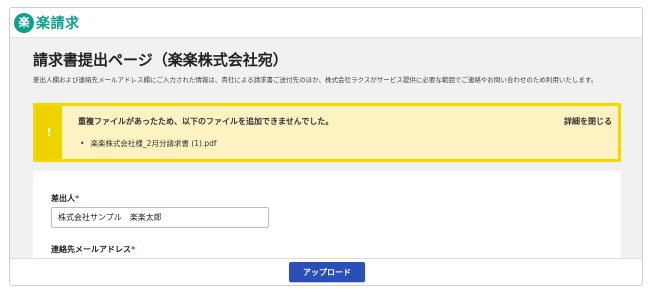 Image resolution: width=653 pixels, height=294 pixels. I want to click on warning-icon: !, so click(49, 132).